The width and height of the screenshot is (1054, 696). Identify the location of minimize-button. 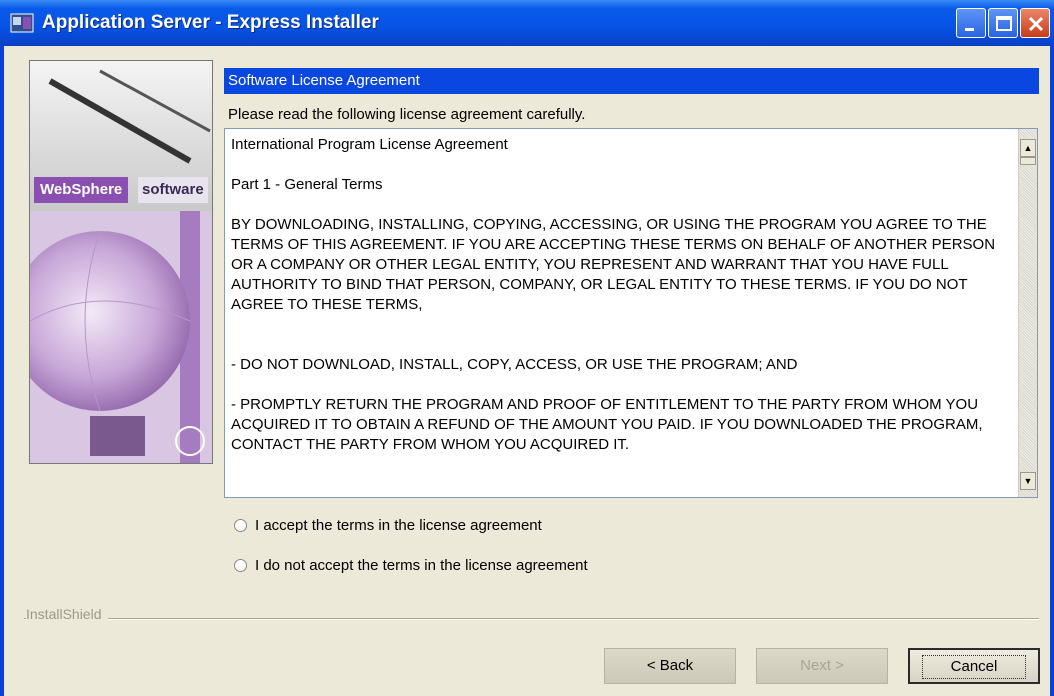
(971, 23).